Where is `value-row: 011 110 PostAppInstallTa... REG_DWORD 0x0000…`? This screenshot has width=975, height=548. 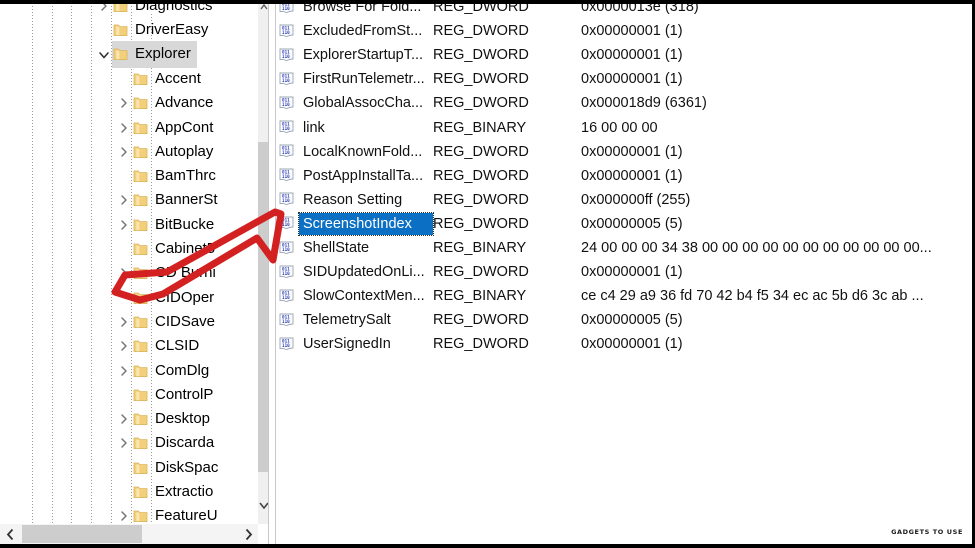 value-row: 011 110 PostAppInstallTa... REG_DWORD 0x0000… is located at coordinates (624, 176).